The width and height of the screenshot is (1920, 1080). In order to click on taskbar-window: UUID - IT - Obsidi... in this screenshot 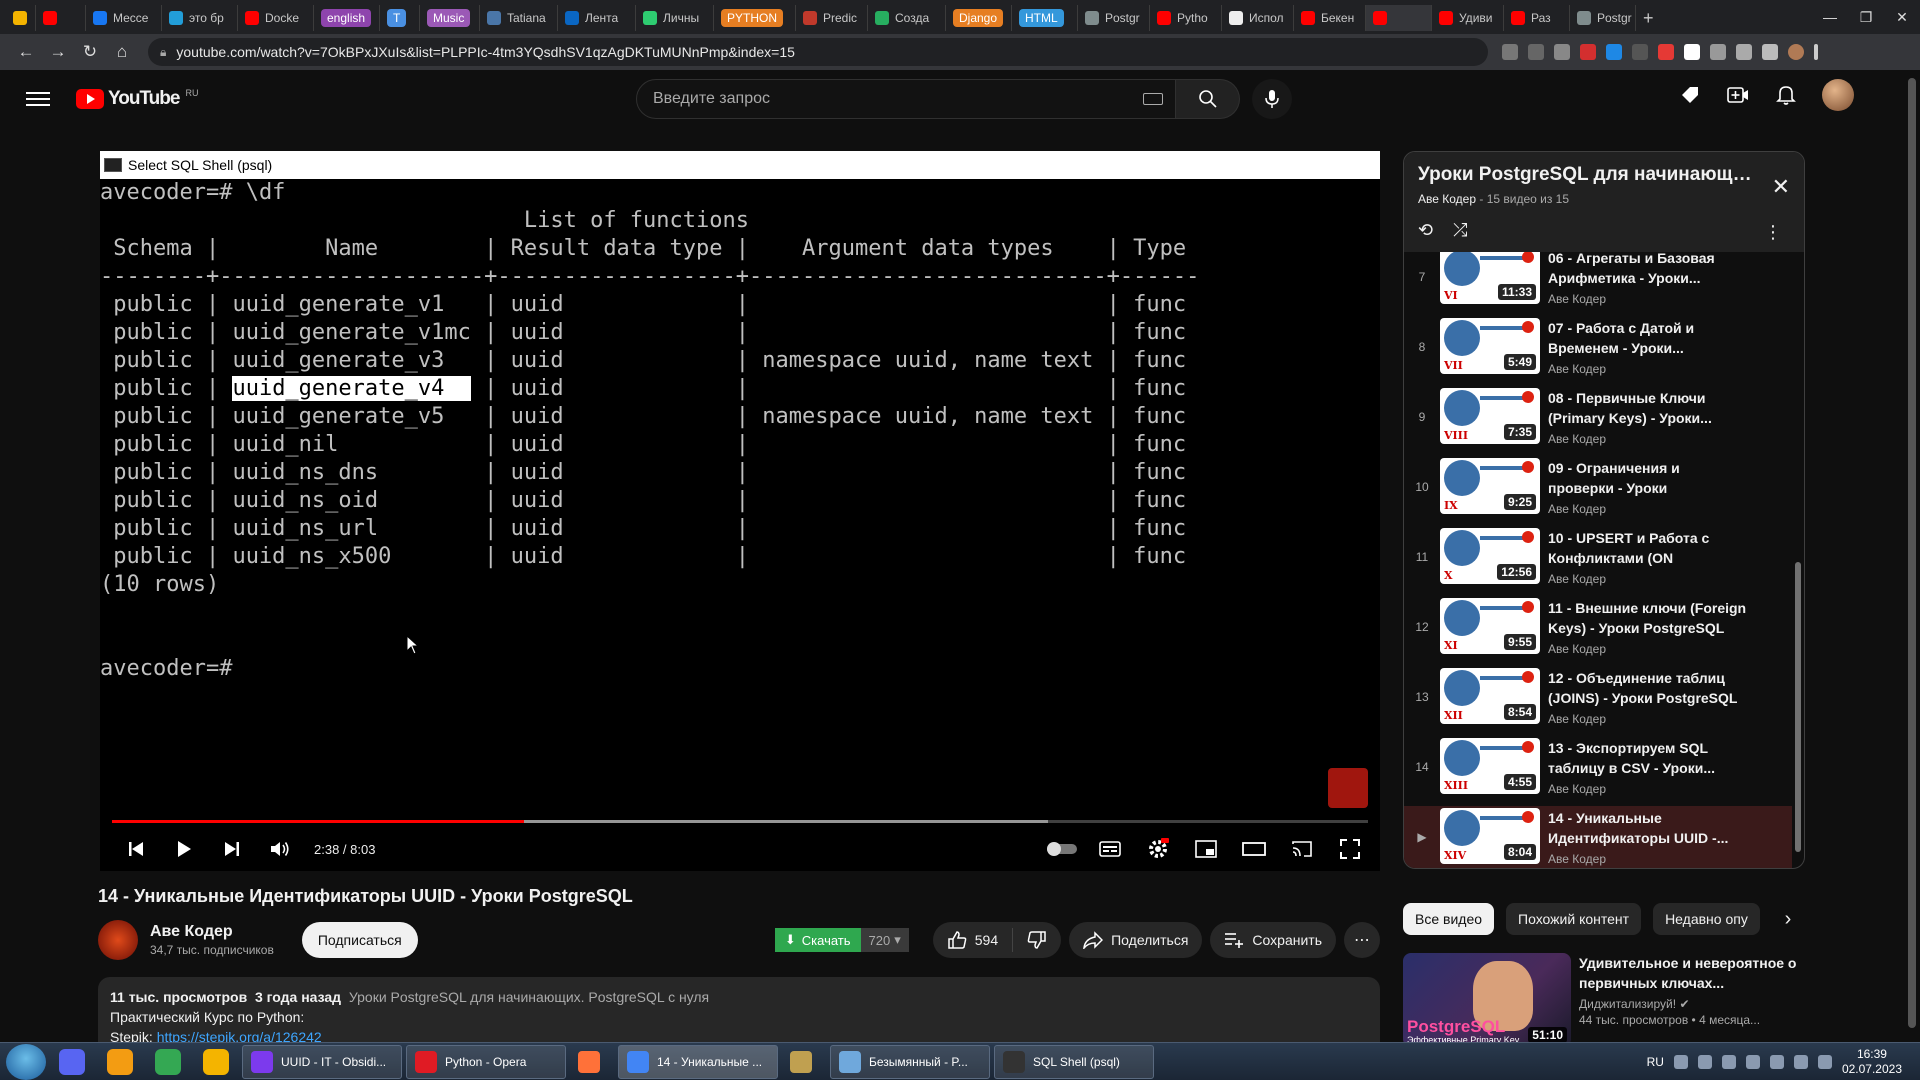, I will do `click(322, 1061)`.